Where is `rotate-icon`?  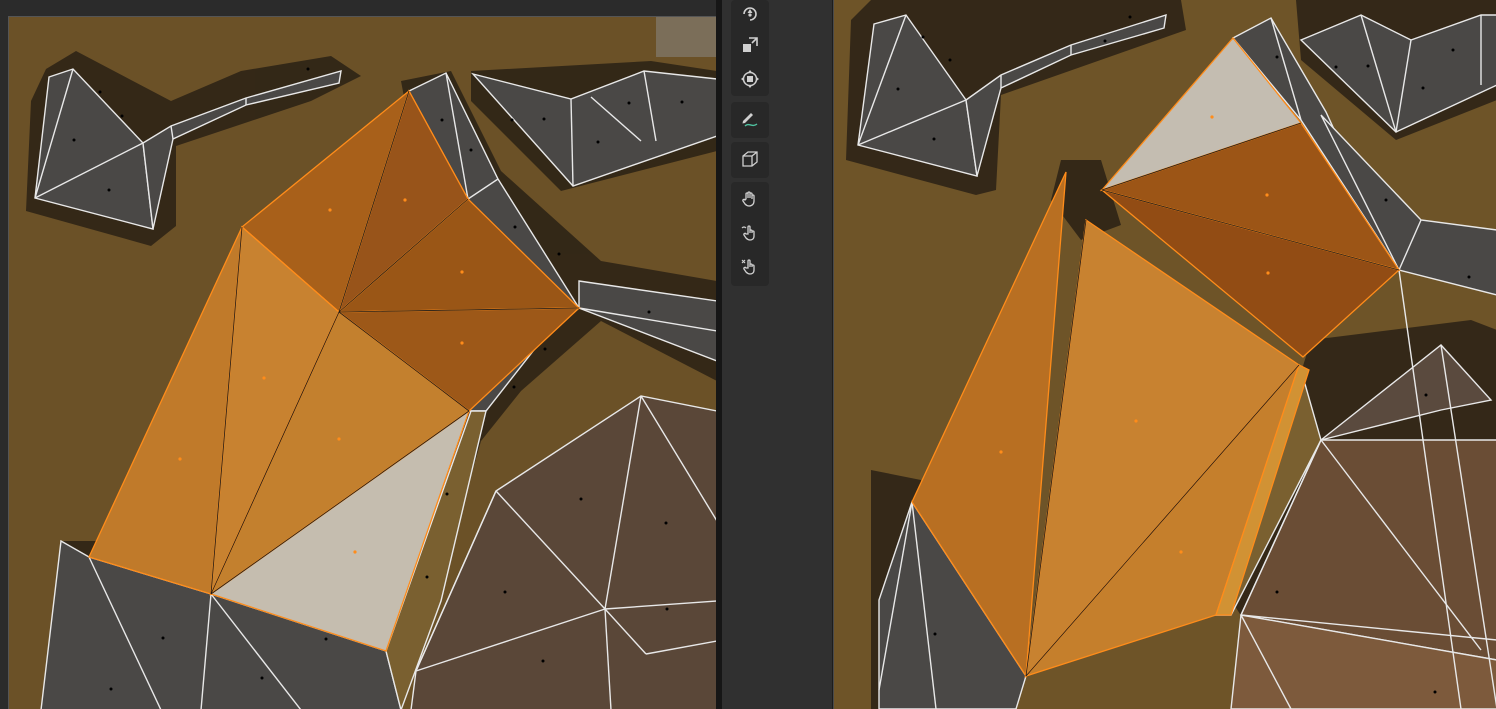
rotate-icon is located at coordinates (750, 14).